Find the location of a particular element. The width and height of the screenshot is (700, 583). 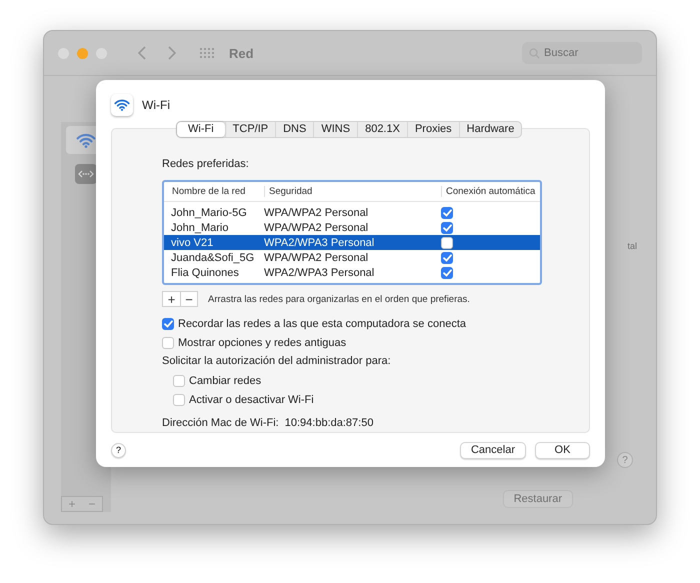

checkbox-label: Cambiar redes is located at coordinates (225, 380).